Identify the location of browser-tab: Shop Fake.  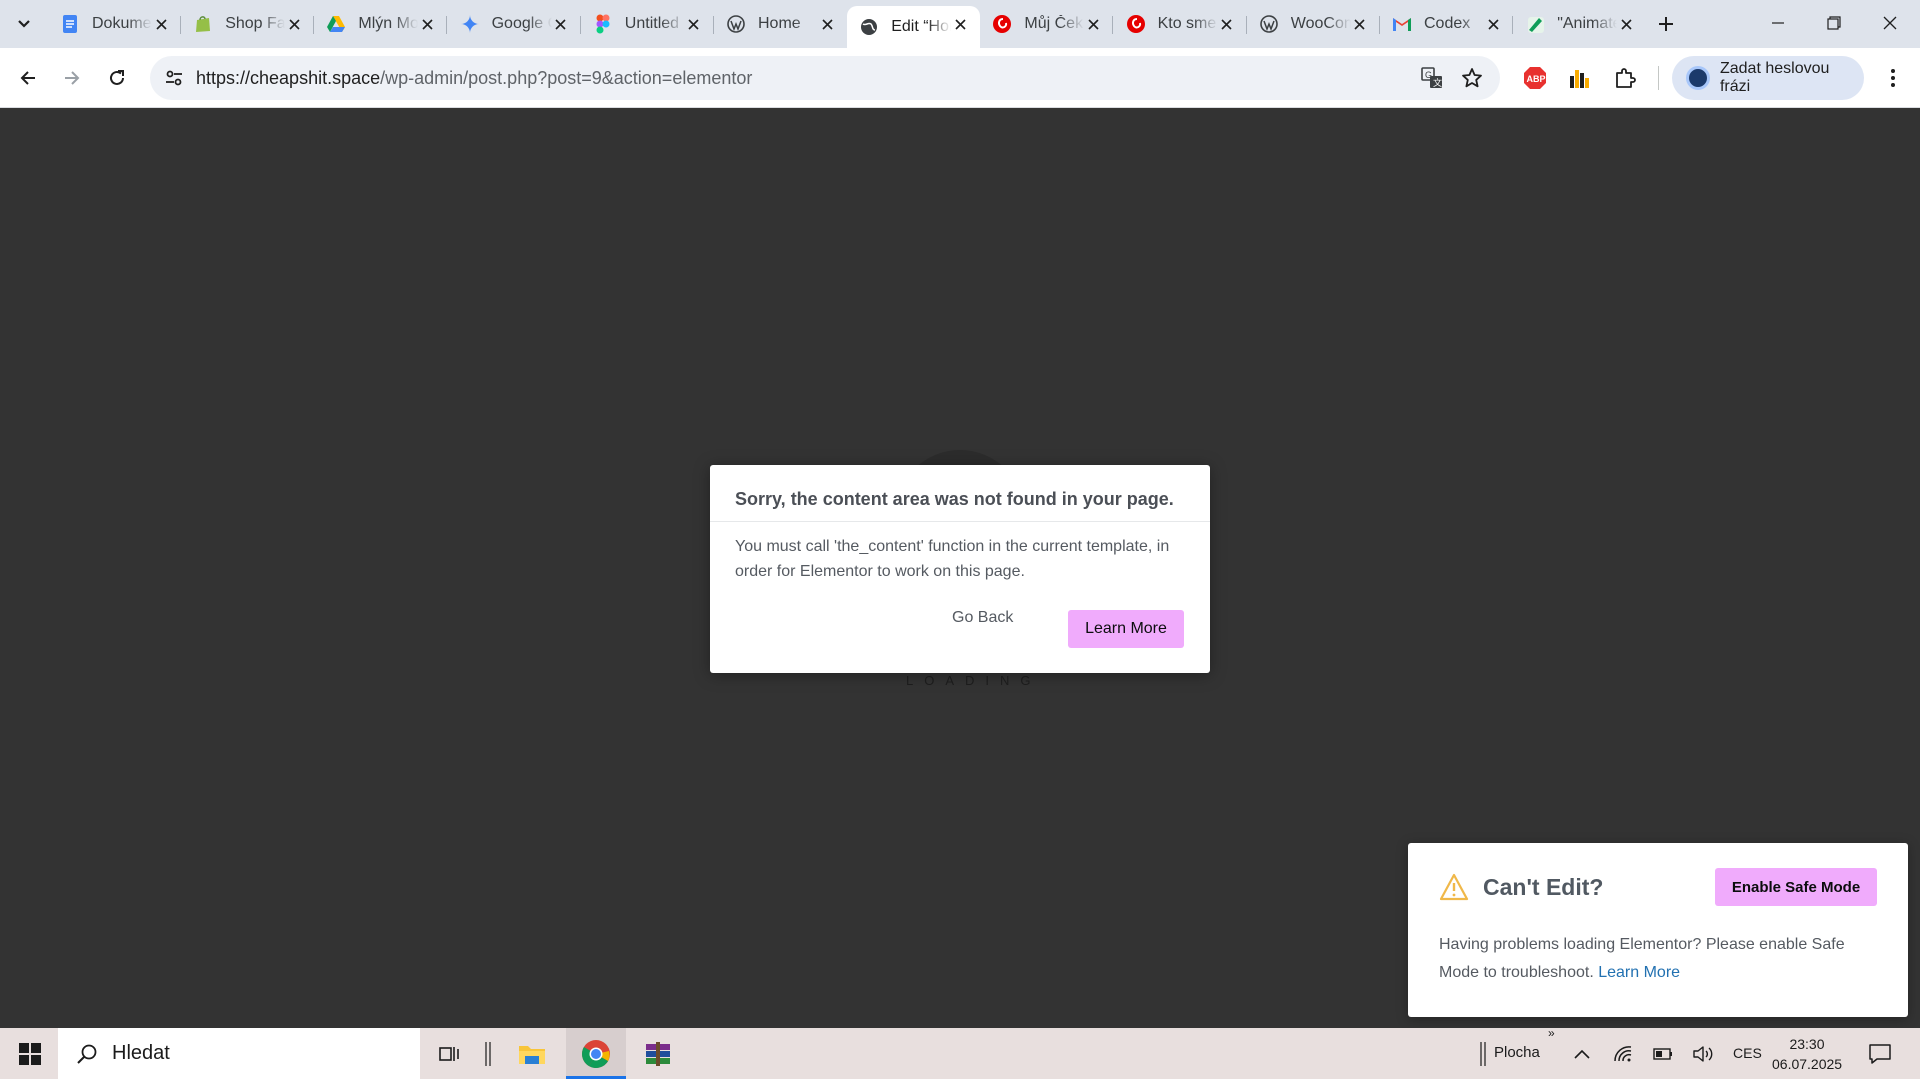
(248, 24).